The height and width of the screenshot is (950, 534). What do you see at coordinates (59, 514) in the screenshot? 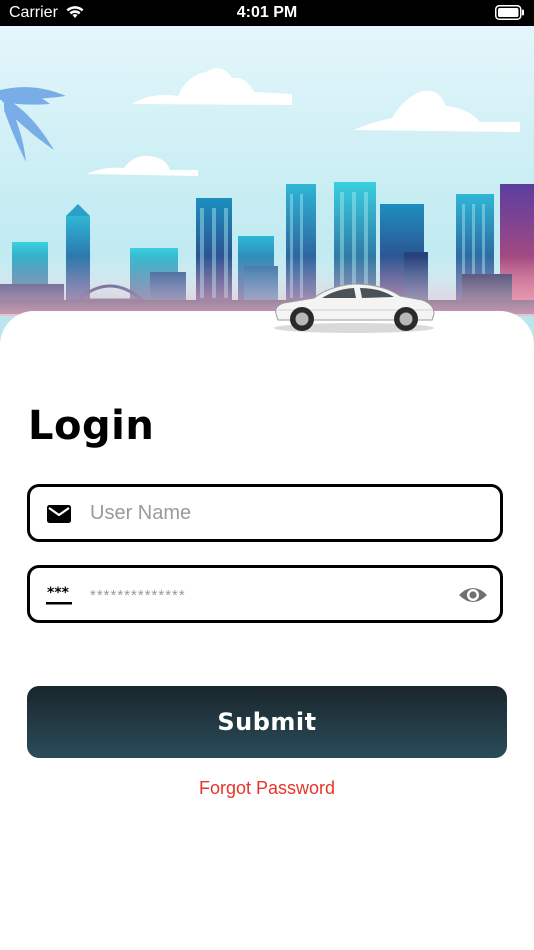
I see `mail-icon` at bounding box center [59, 514].